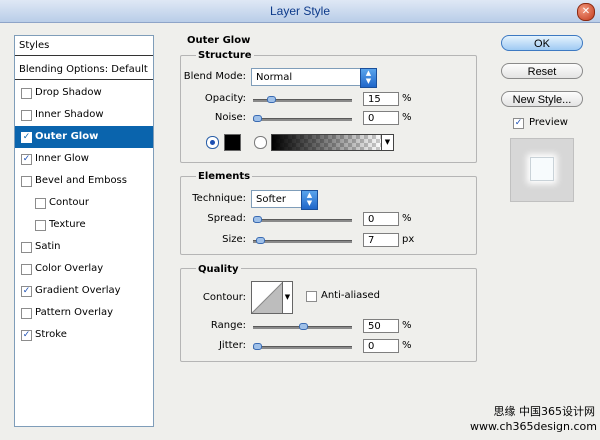 This screenshot has height=440, width=600. I want to click on style-item-label: Bevel and Emboss, so click(81, 180).